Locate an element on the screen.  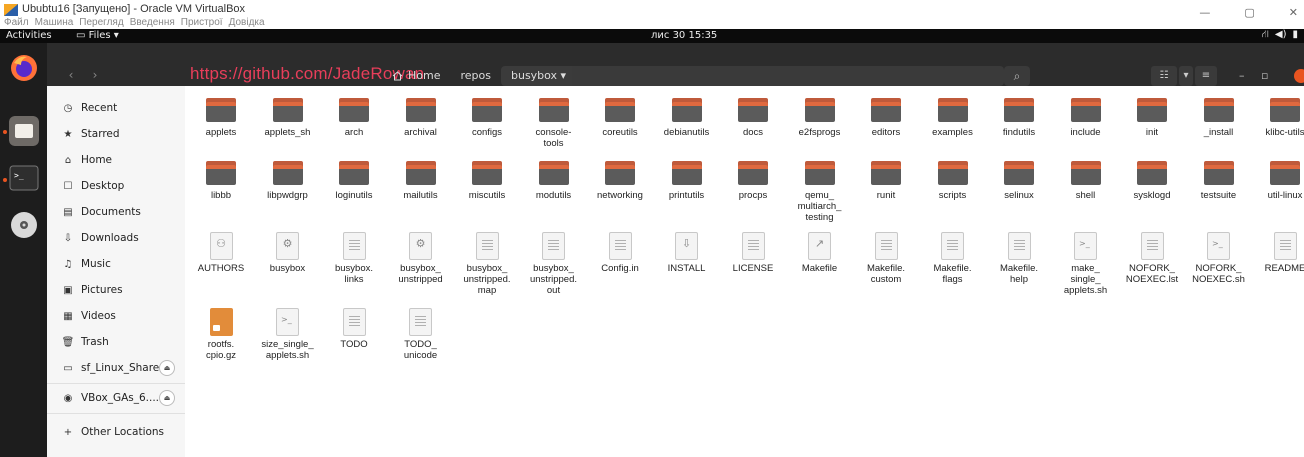
file-item: editors is located at coordinates (886, 118).